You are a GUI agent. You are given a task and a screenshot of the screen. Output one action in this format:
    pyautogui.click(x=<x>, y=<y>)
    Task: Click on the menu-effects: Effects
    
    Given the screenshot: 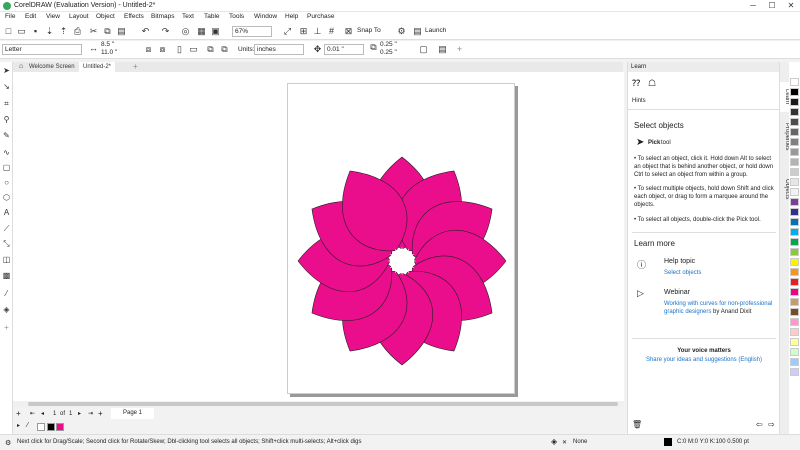 What is the action you would take?
    pyautogui.click(x=134, y=16)
    